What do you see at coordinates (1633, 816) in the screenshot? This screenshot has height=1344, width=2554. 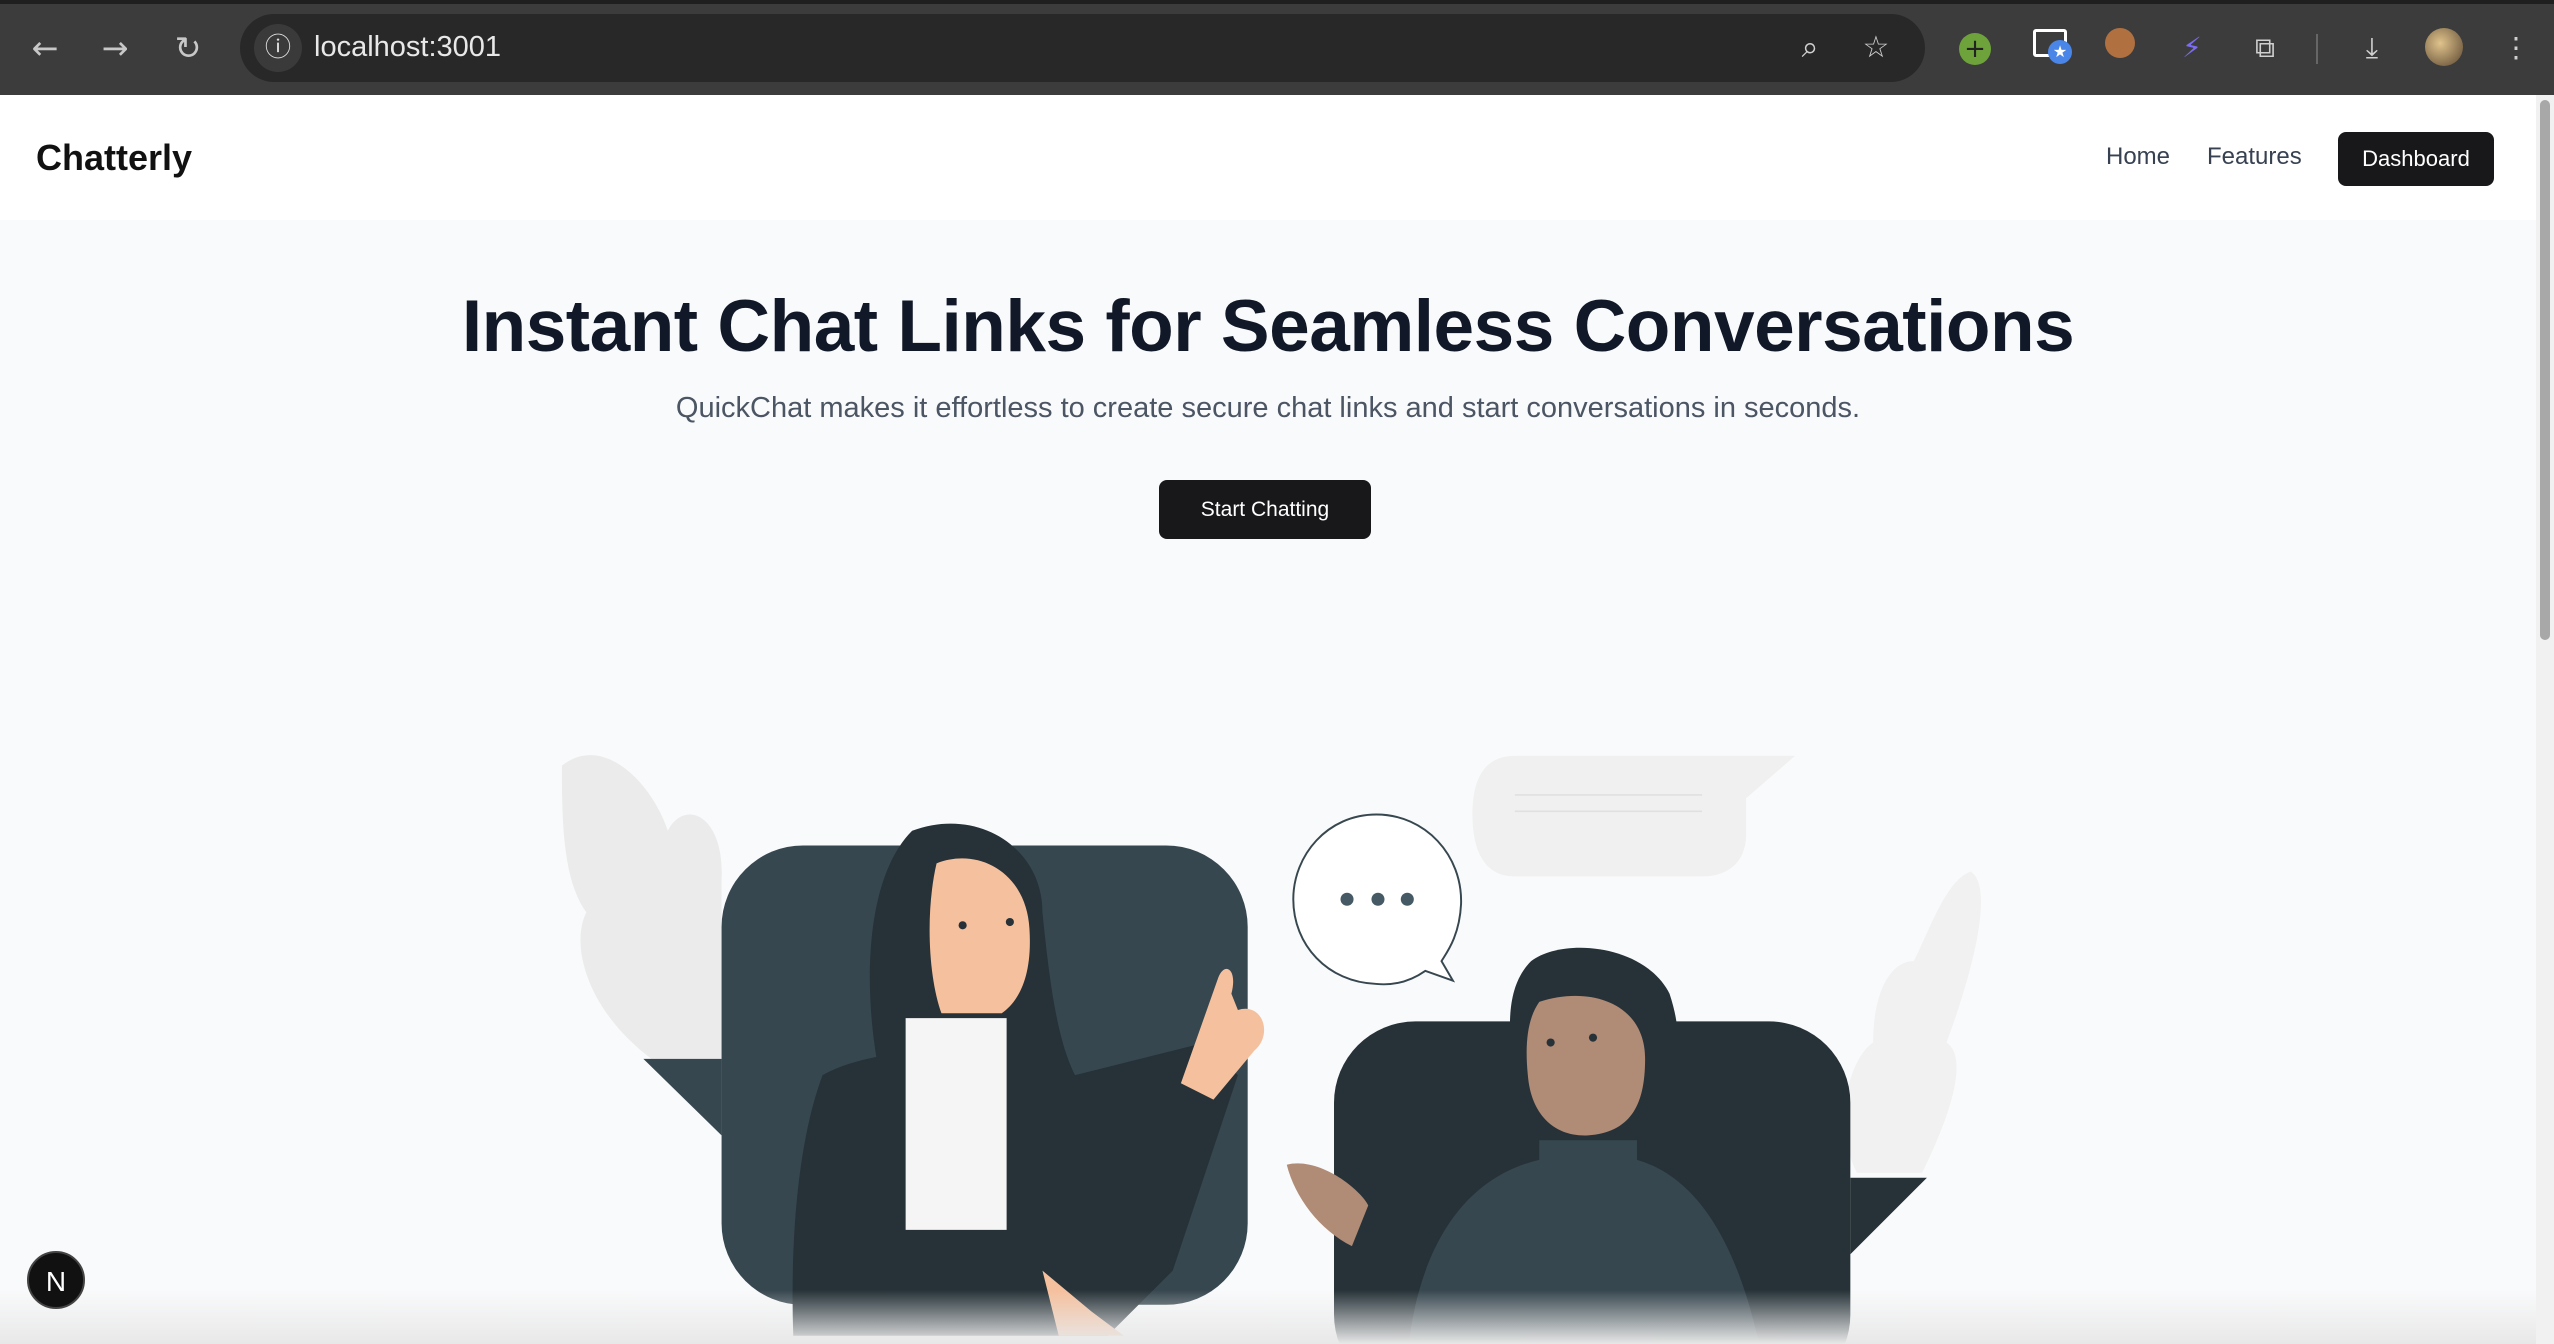 I see `gray-chat-bubble` at bounding box center [1633, 816].